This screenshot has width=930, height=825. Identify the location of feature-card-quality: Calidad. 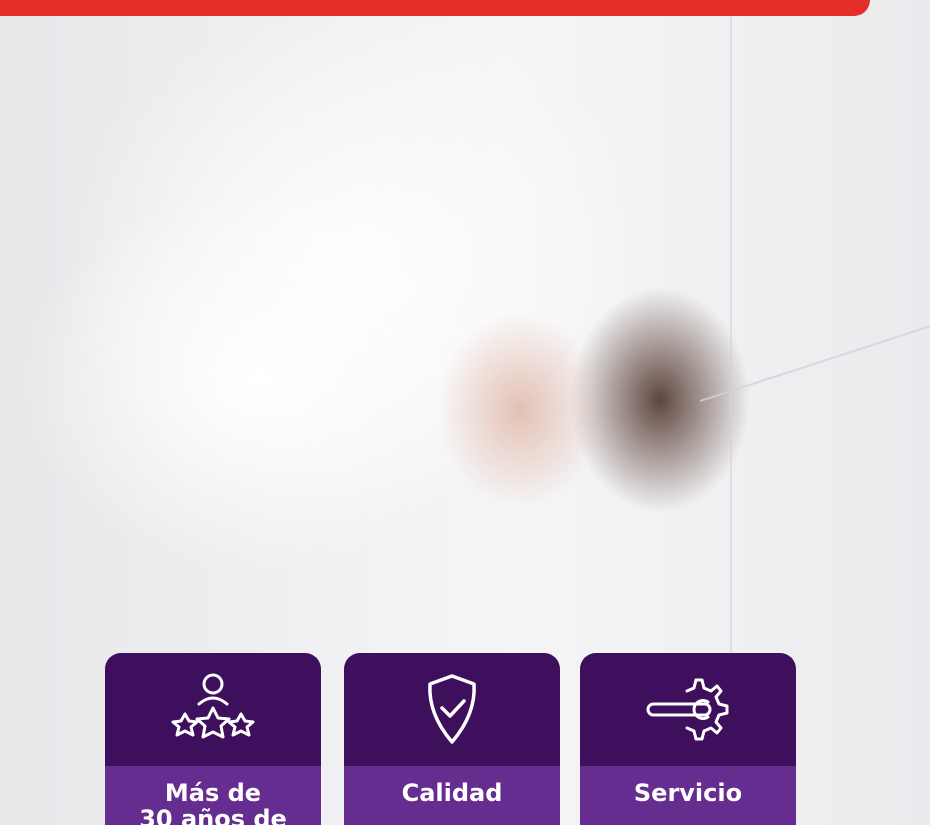
(452, 739).